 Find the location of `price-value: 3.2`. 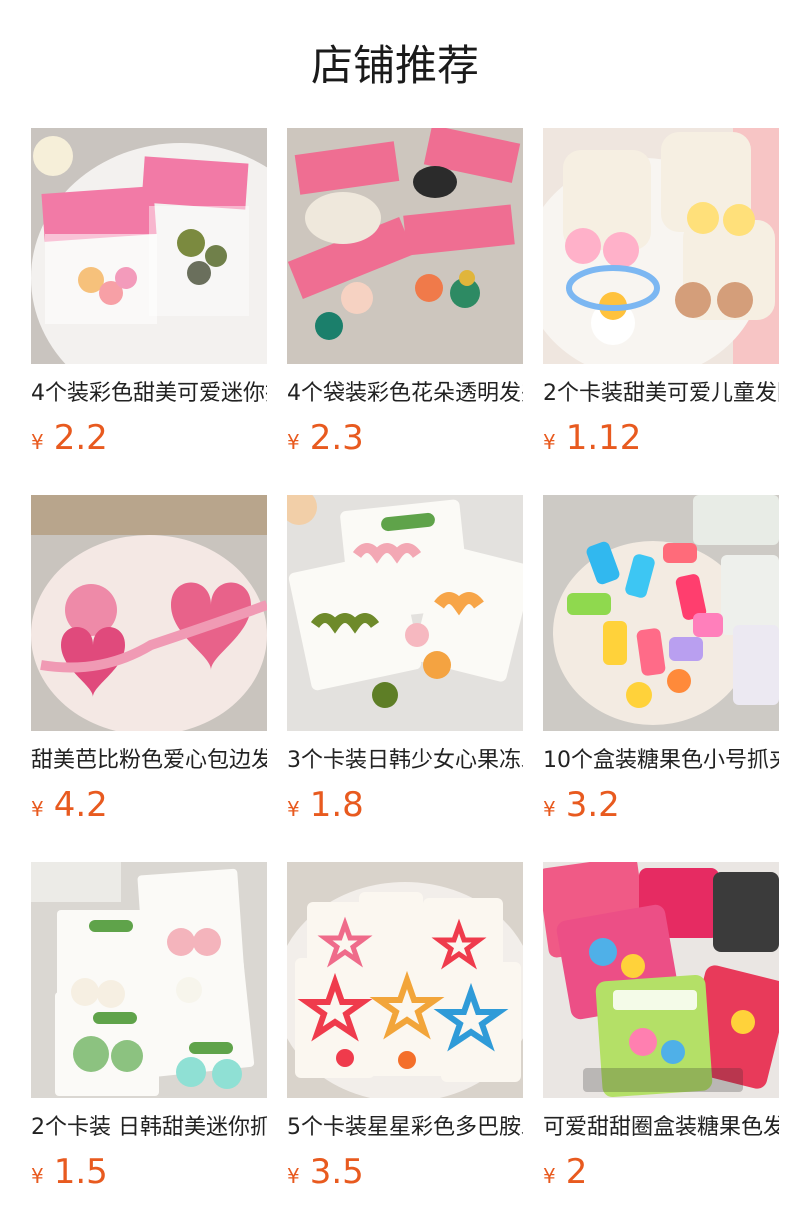

price-value: 3.2 is located at coordinates (592, 805).